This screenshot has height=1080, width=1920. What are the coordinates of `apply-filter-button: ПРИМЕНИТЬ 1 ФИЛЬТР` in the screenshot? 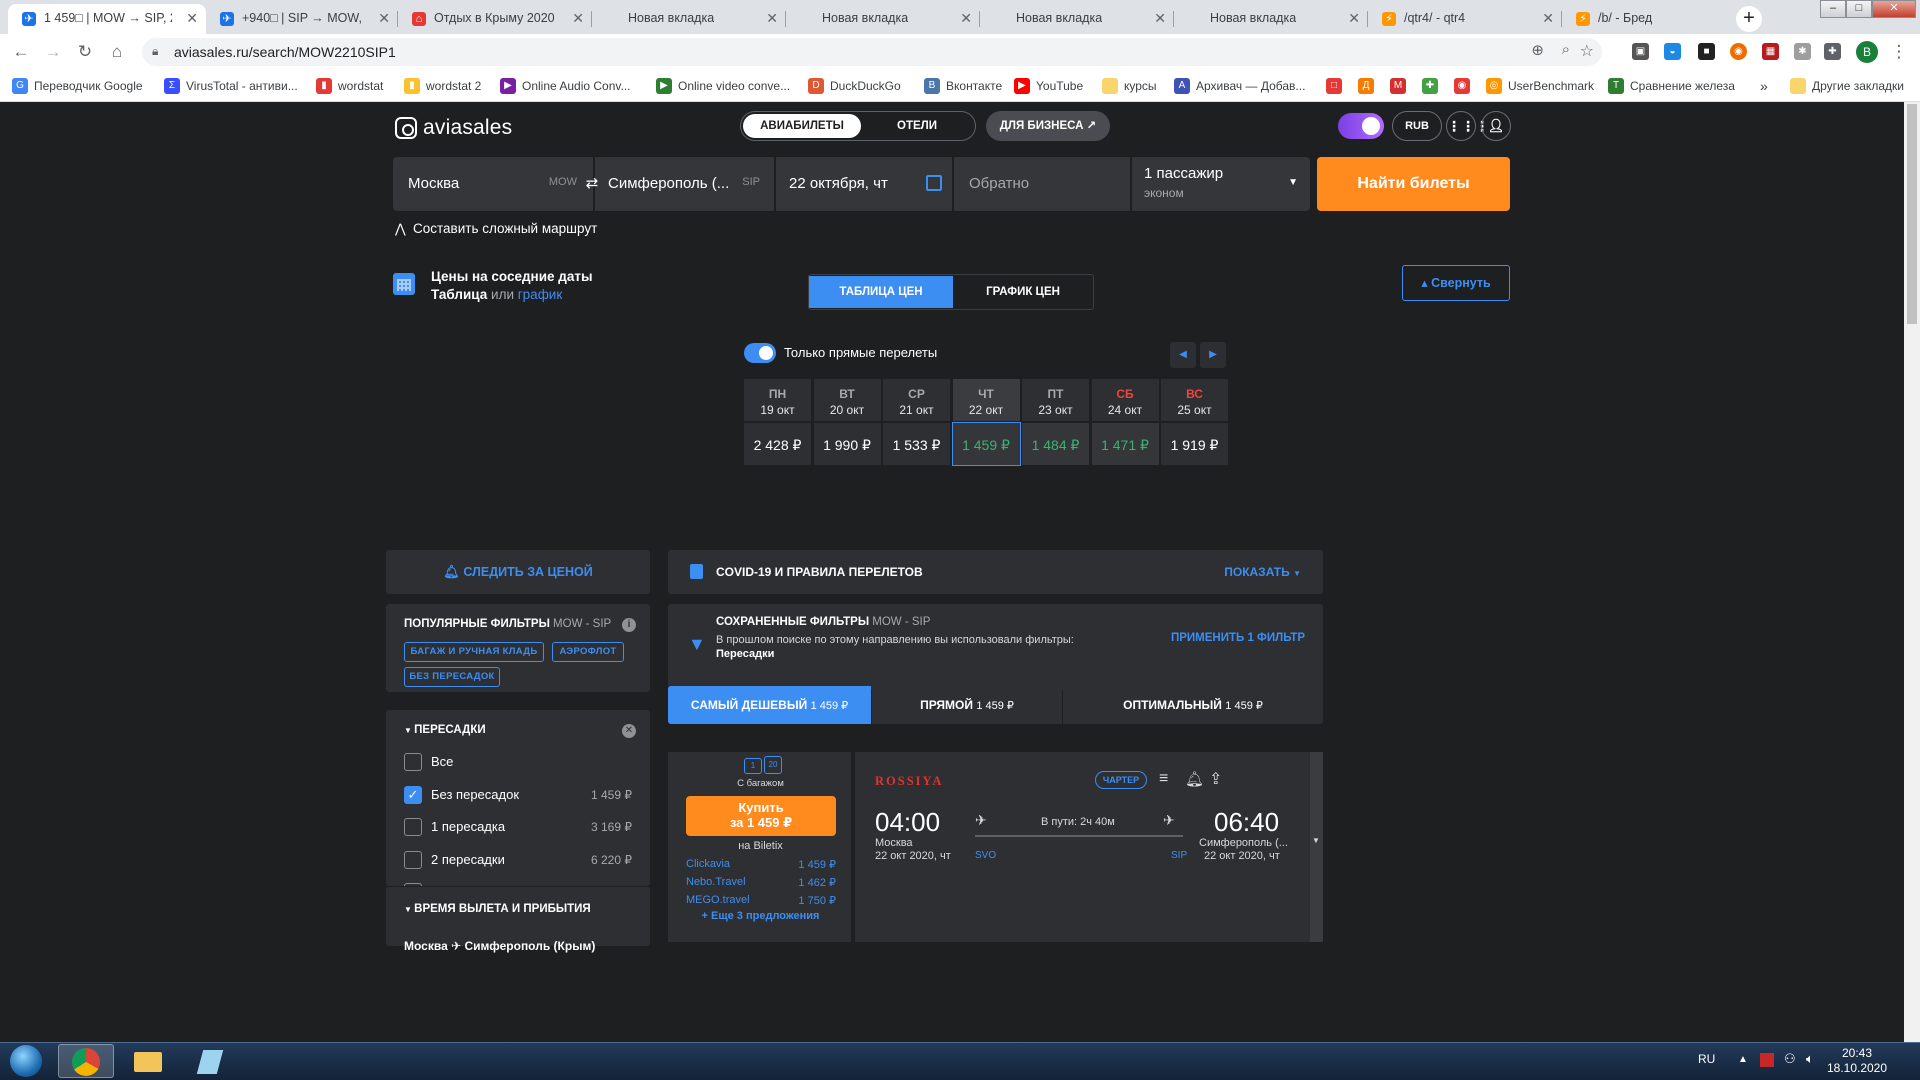 It's located at (1238, 638).